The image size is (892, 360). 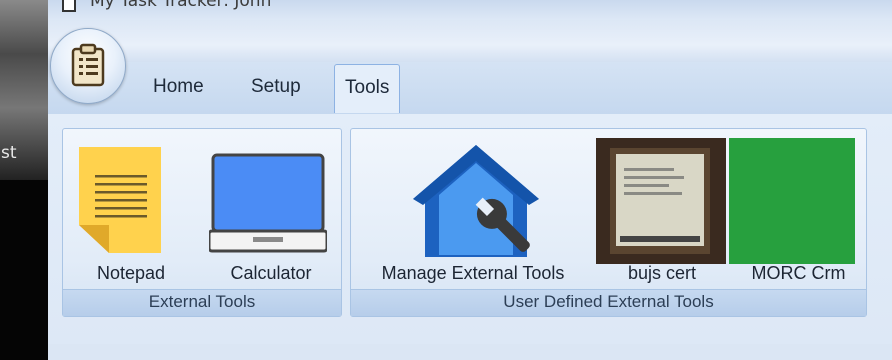 What do you see at coordinates (367, 88) in the screenshot?
I see `tab-tools: Tools` at bounding box center [367, 88].